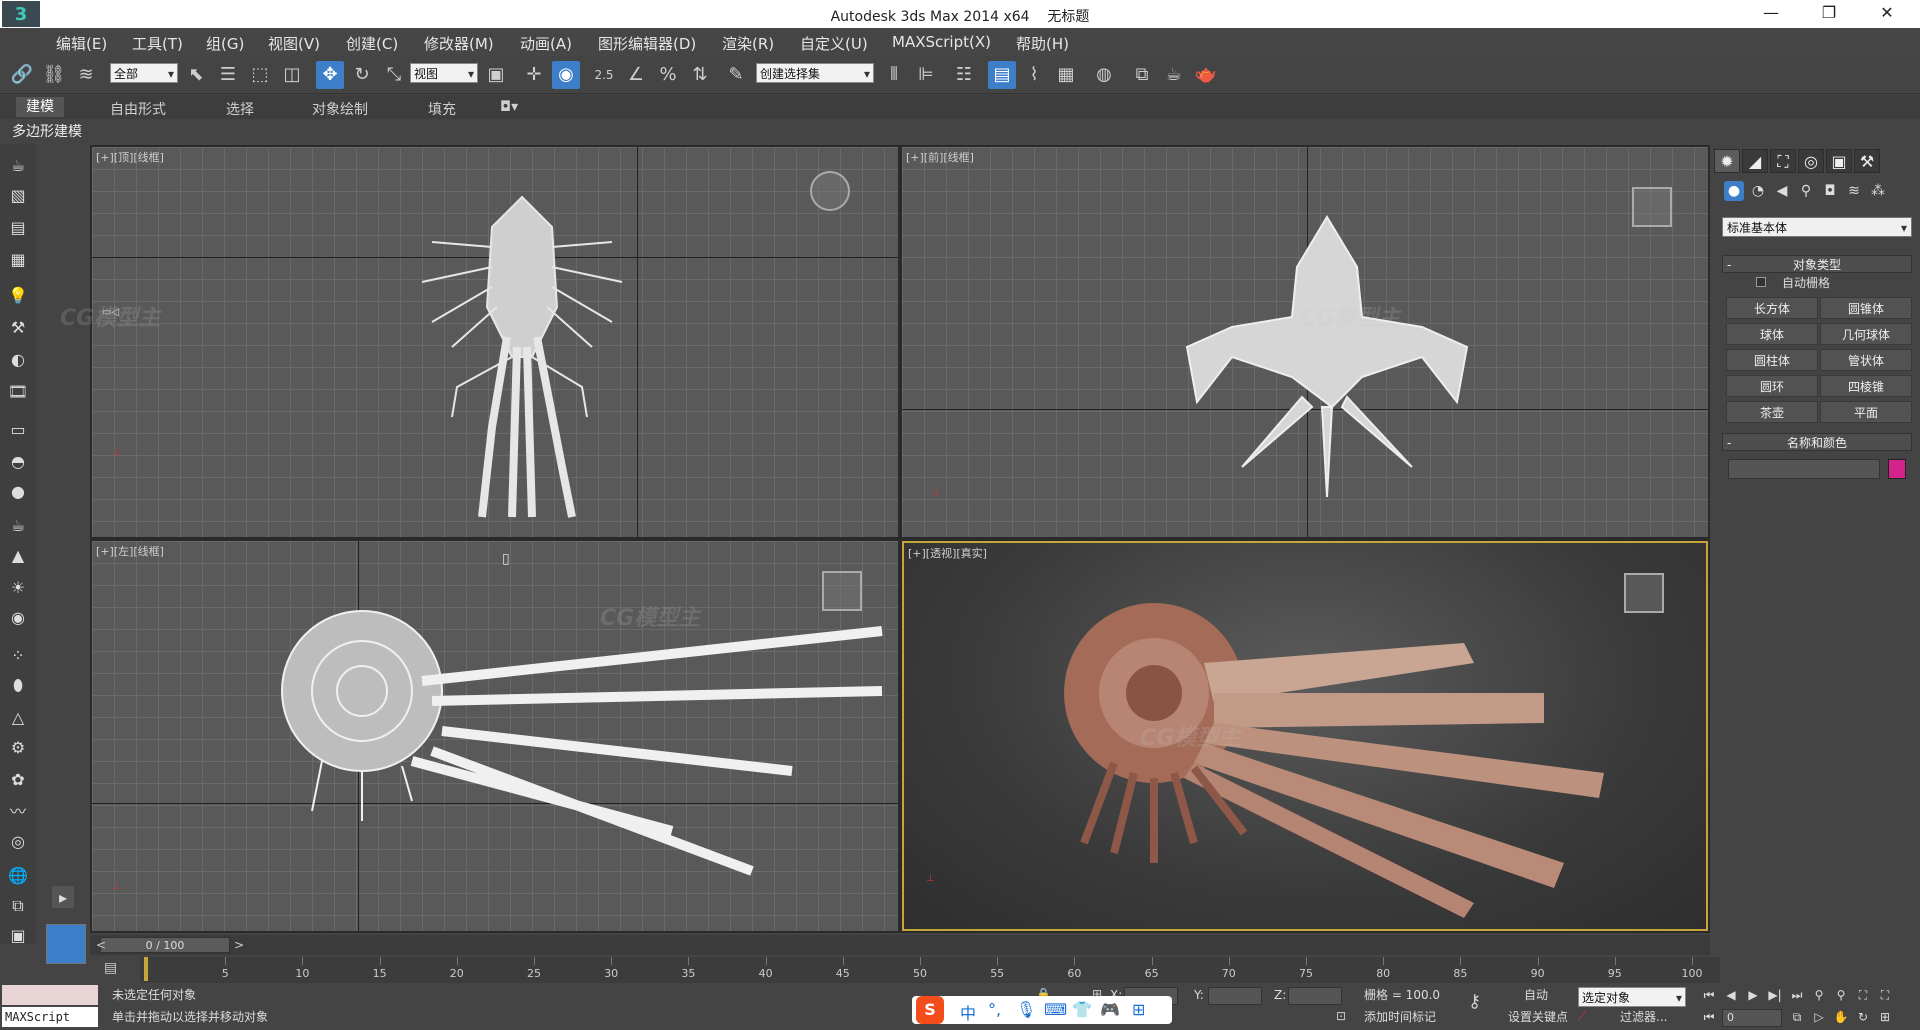 The image size is (1920, 1030). What do you see at coordinates (1536, 995) in the screenshot?
I see `auto-key-button: 自动` at bounding box center [1536, 995].